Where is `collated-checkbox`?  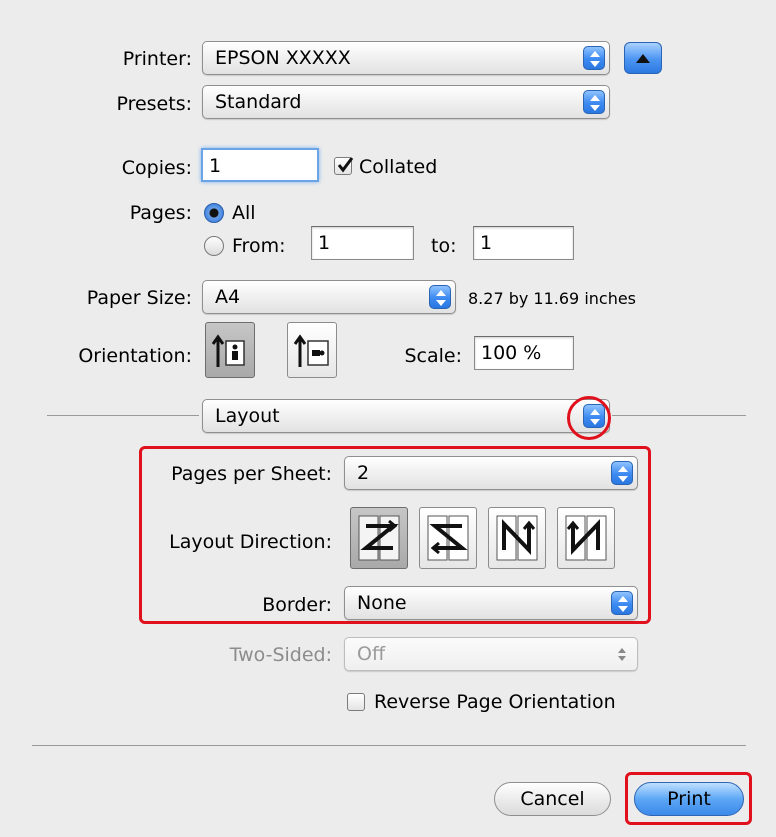 collated-checkbox is located at coordinates (344, 166).